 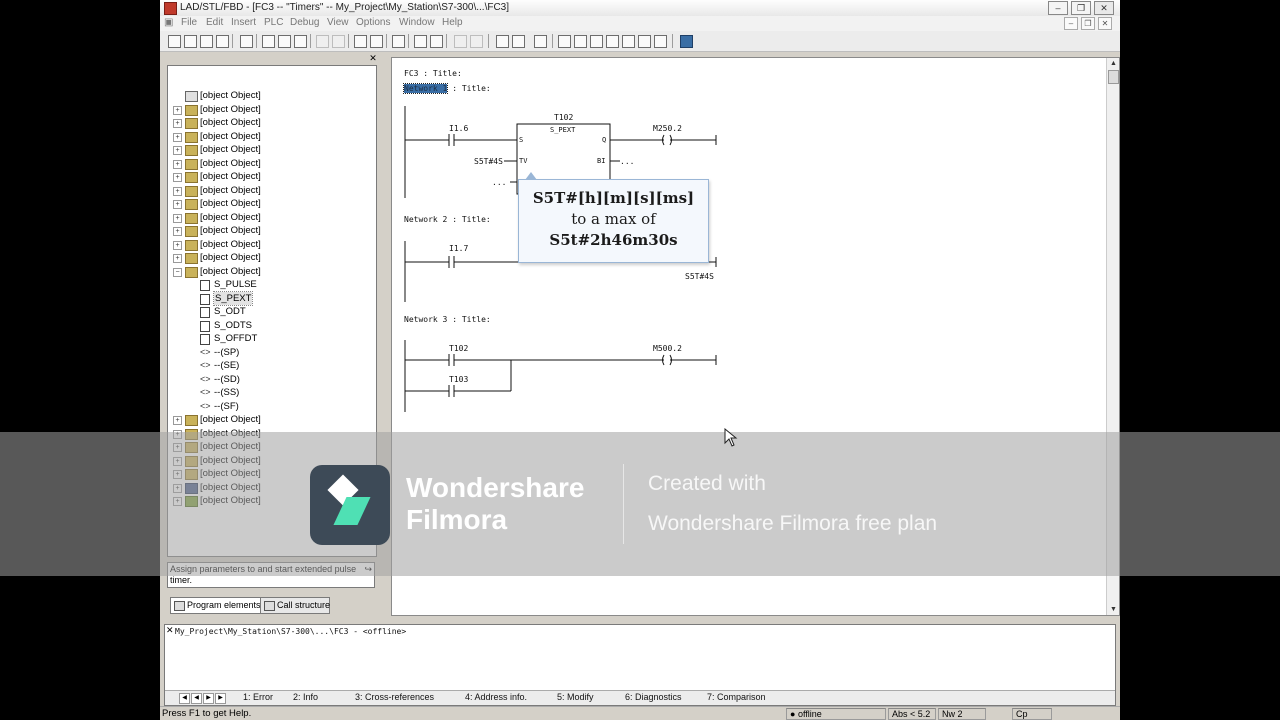 What do you see at coordinates (575, 697) in the screenshot?
I see `tab-modify: 5: Modify` at bounding box center [575, 697].